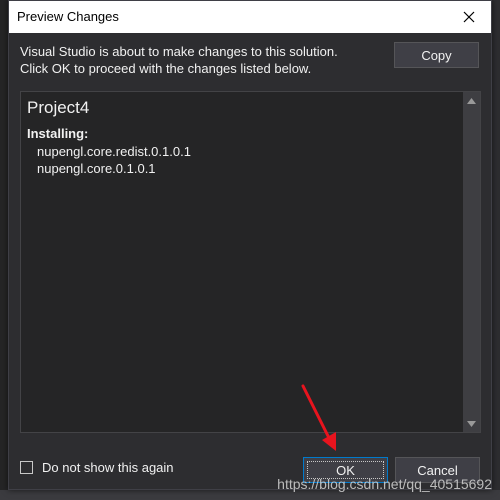 The image size is (500, 500). Describe the element at coordinates (471, 262) in the screenshot. I see `vertical-scrollbar` at that location.